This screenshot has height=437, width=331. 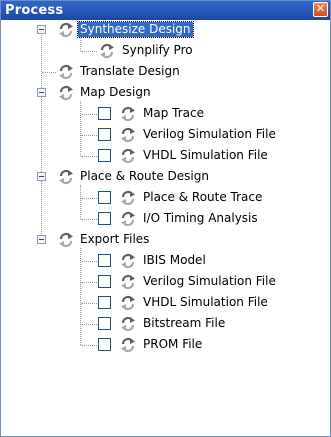 I want to click on tree-item-label: Place & Route Trace, so click(x=202, y=197).